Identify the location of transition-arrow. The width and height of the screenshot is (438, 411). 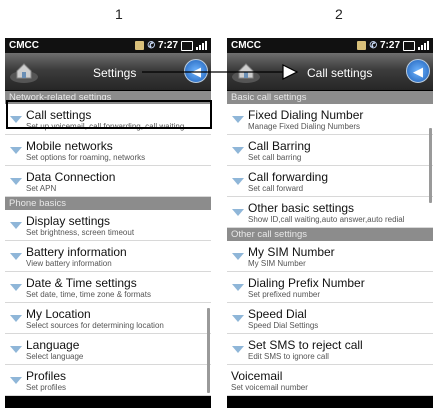
(220, 72).